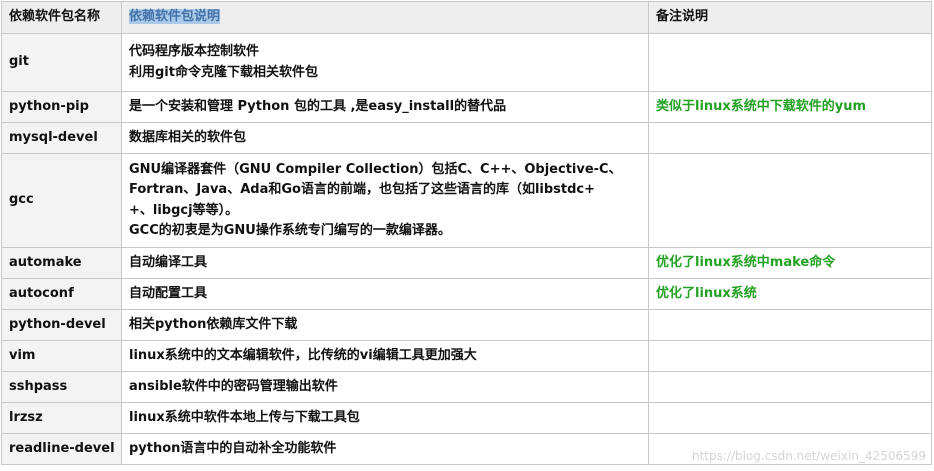 The height and width of the screenshot is (471, 934). I want to click on description-line: 相关python依赖库文件下载, so click(213, 324).